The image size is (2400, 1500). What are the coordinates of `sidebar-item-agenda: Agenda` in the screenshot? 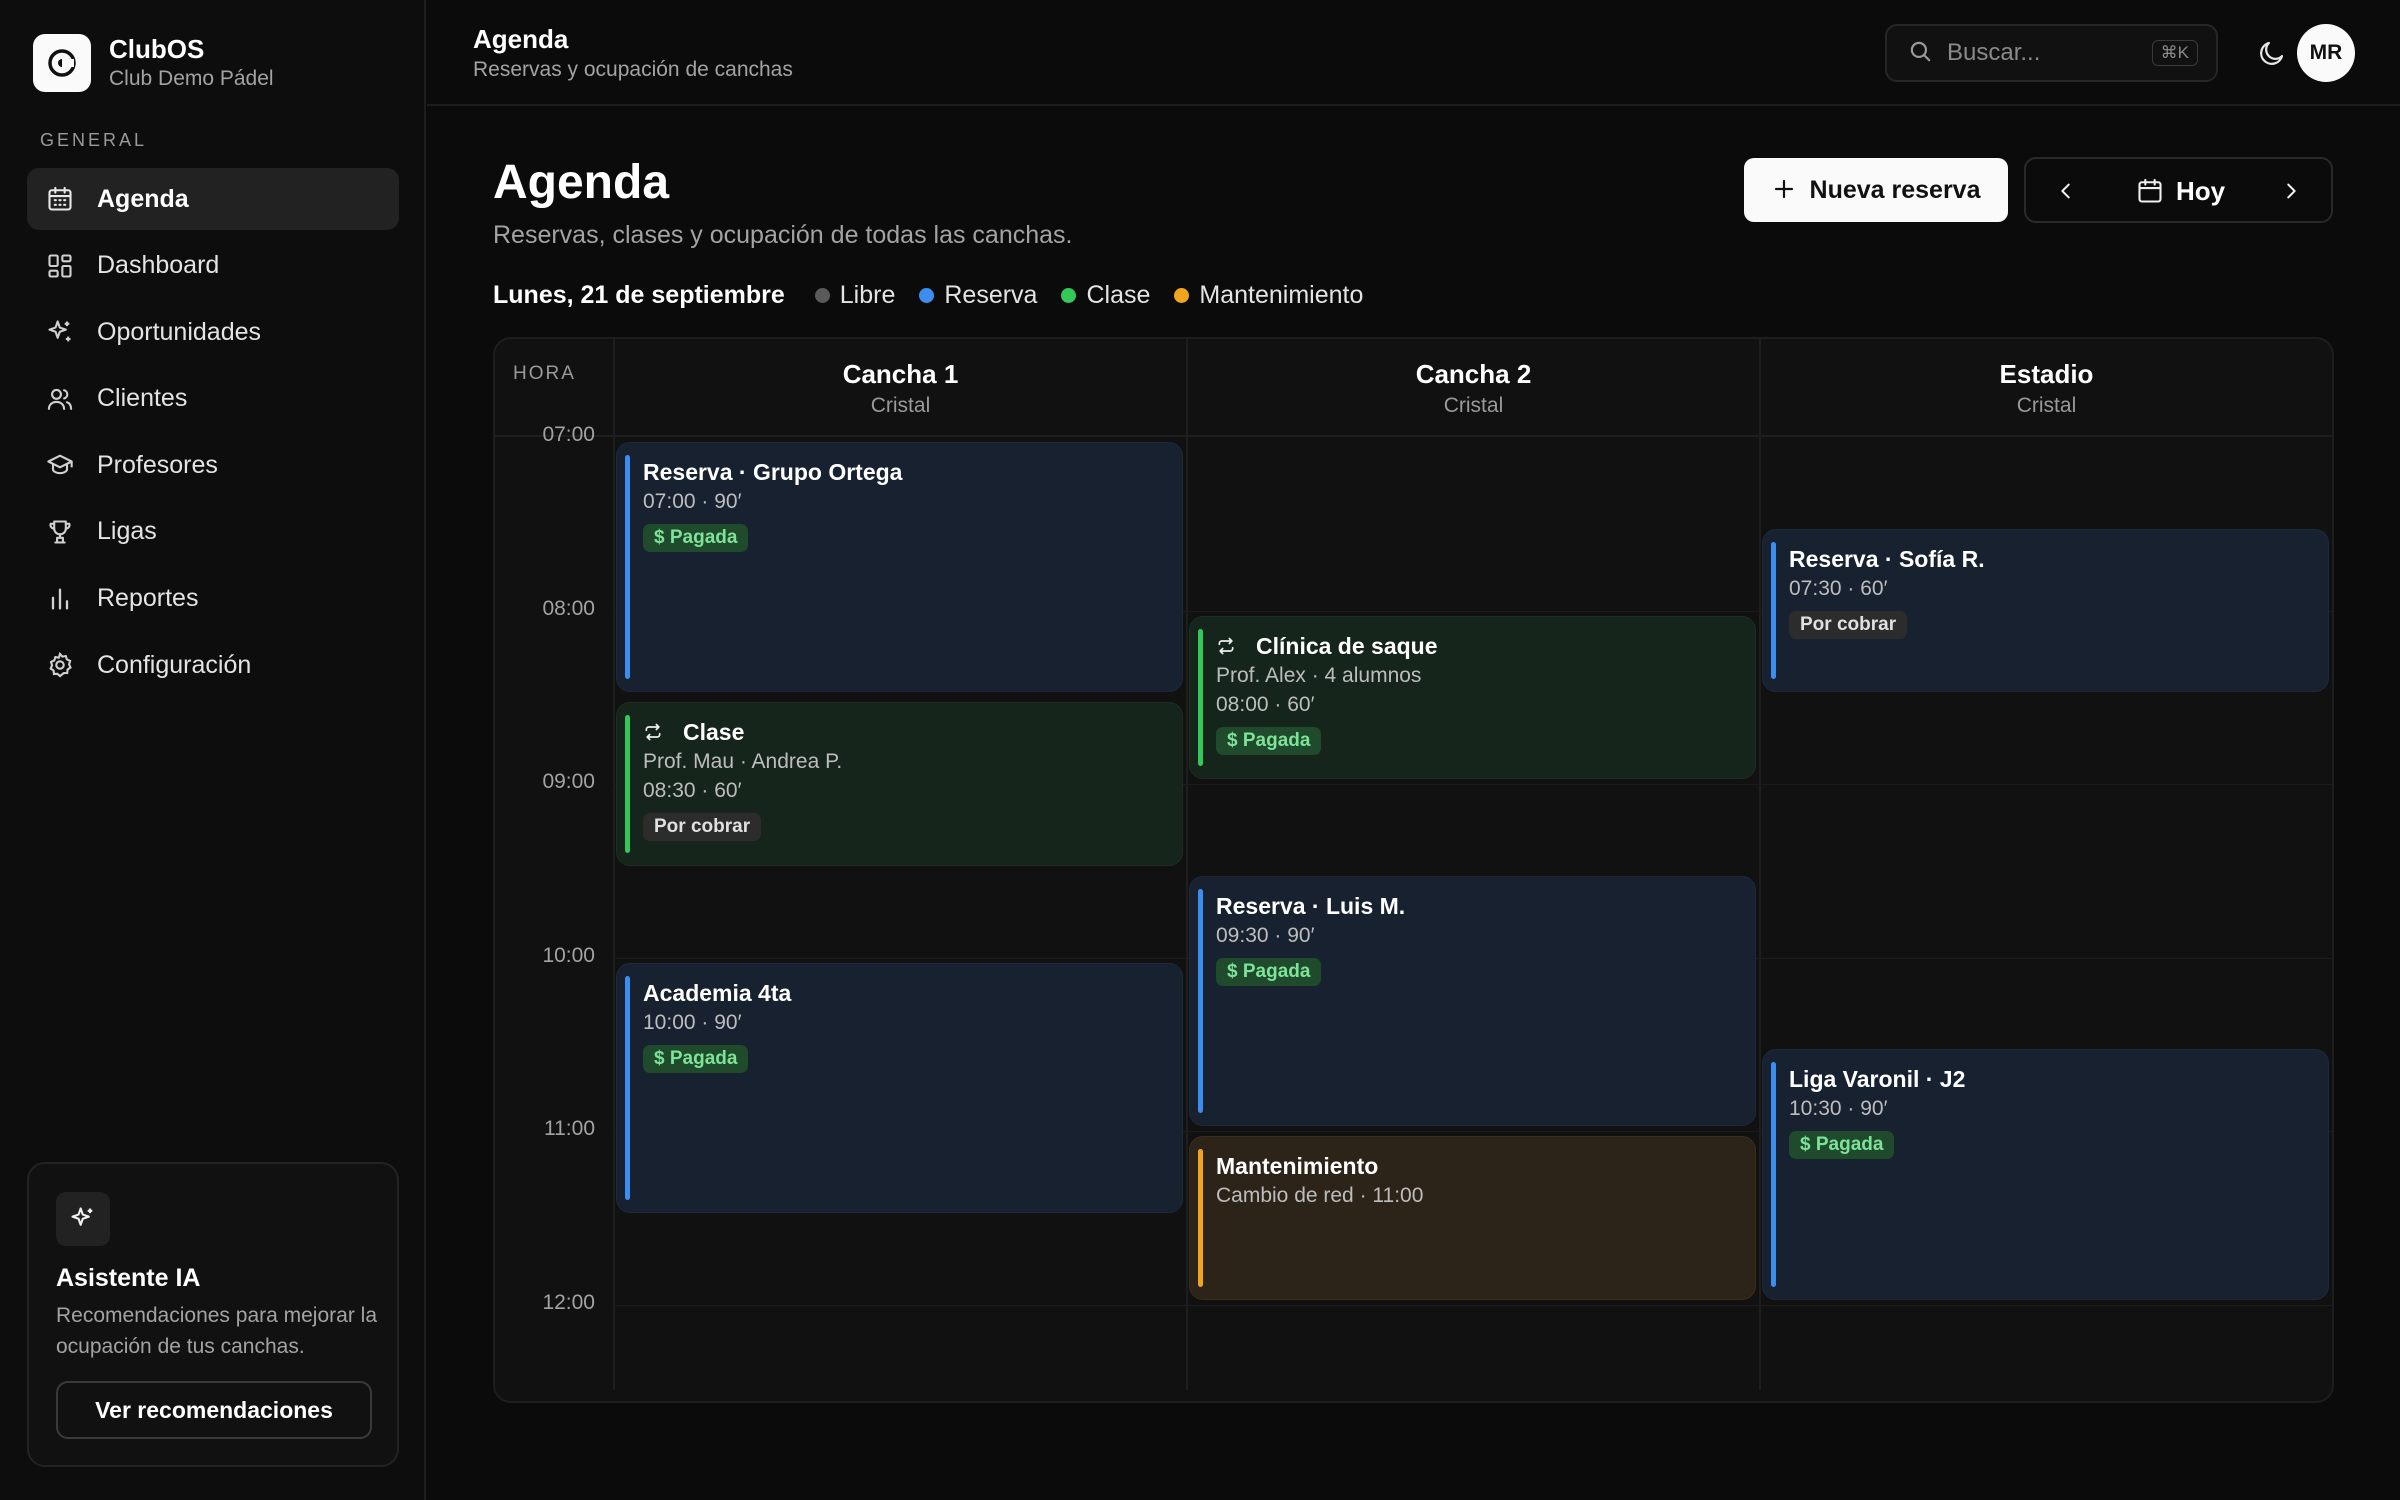 It's located at (213, 199).